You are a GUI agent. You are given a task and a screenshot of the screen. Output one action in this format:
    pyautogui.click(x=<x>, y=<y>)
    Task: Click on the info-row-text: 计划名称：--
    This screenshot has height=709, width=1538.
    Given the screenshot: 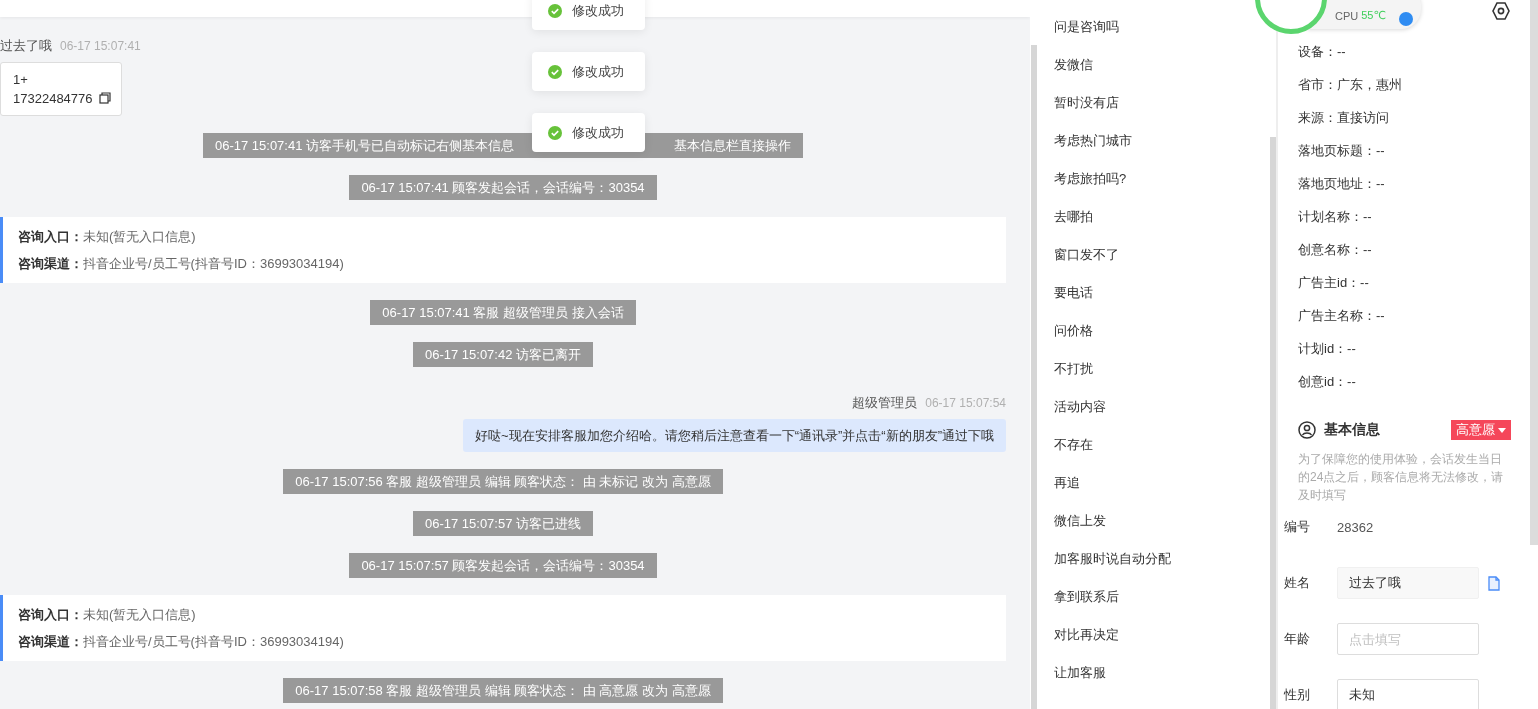 What is the action you would take?
    pyautogui.click(x=1335, y=217)
    